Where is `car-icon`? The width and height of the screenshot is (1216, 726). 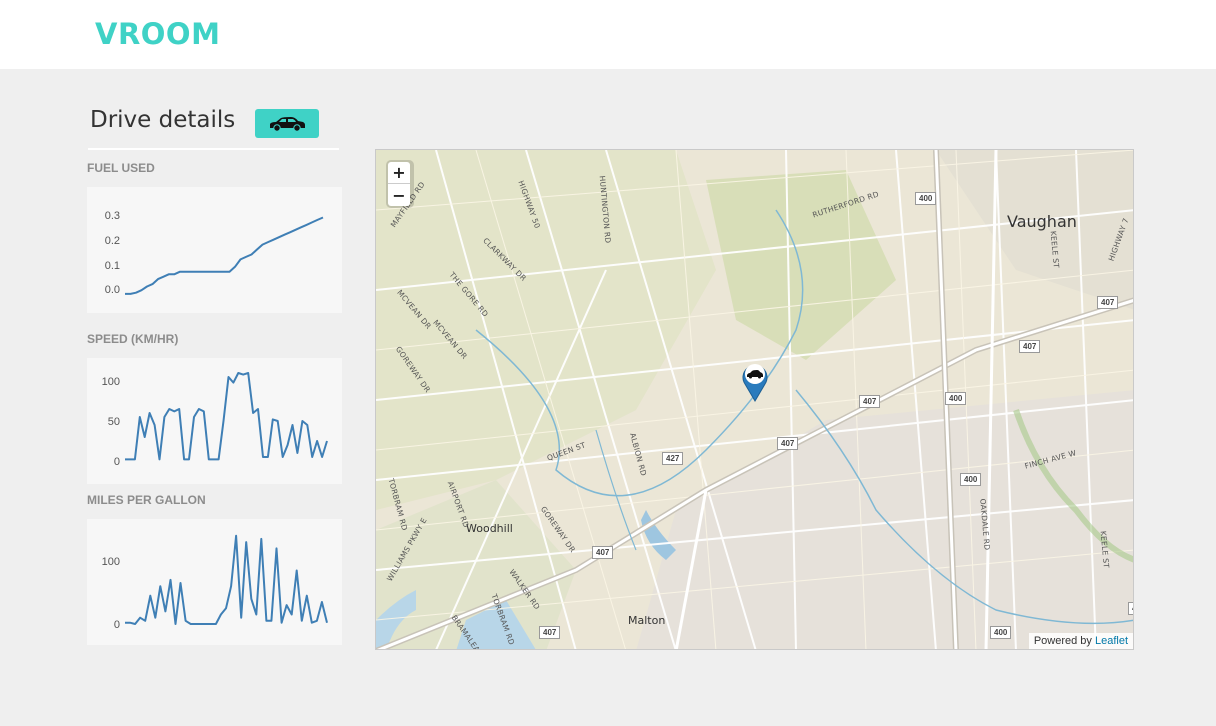
car-icon is located at coordinates (287, 124).